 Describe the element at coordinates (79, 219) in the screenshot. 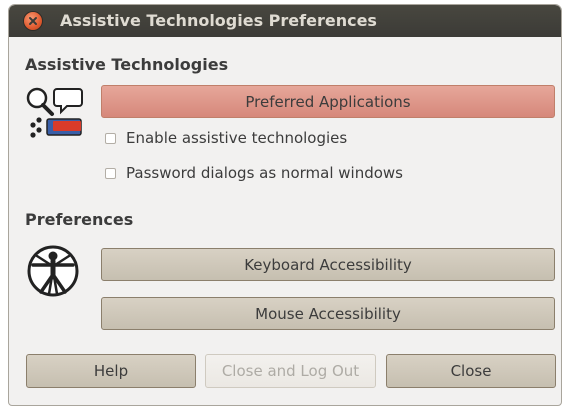

I see `preferences-heading: Preferences` at that location.